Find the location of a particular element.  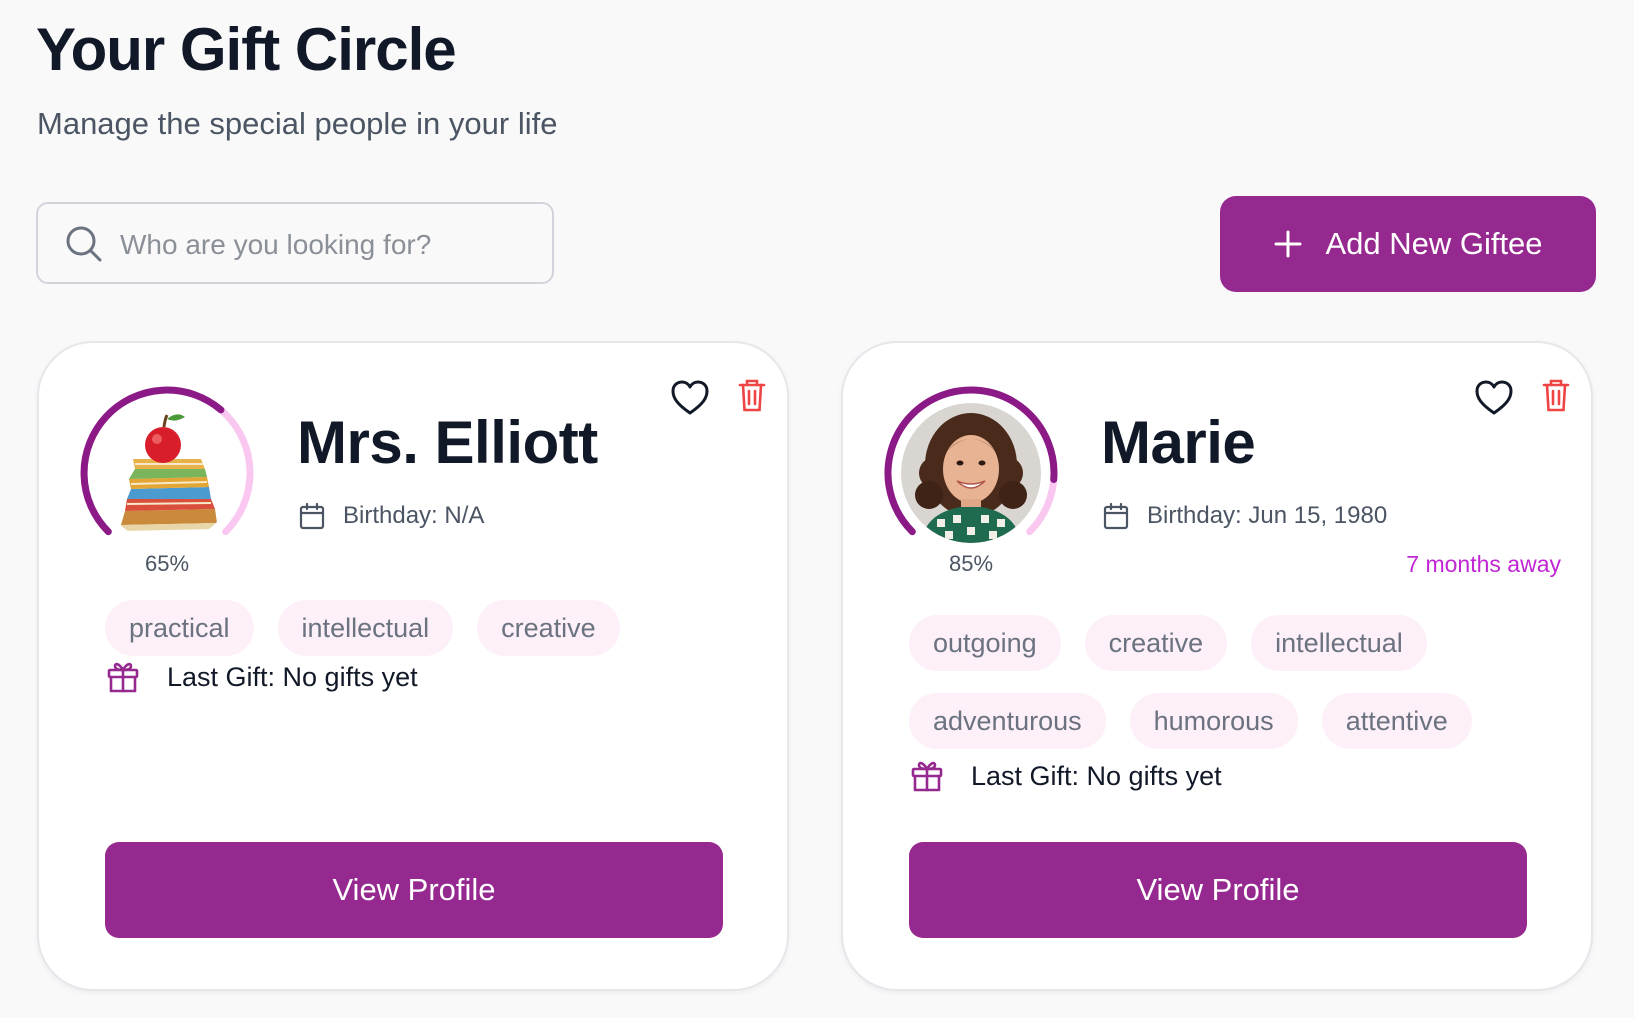

search-input is located at coordinates (330, 245).